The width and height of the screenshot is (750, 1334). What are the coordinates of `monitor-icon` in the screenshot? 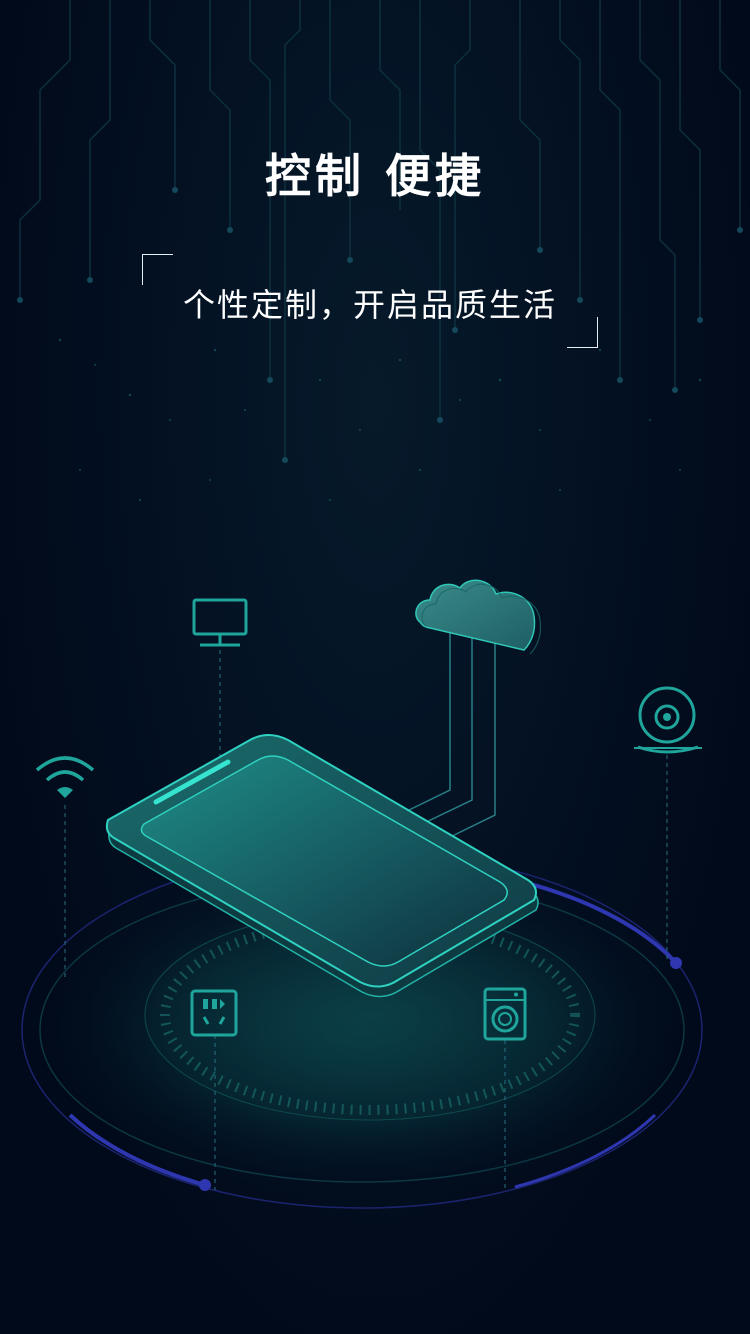 It's located at (220, 622).